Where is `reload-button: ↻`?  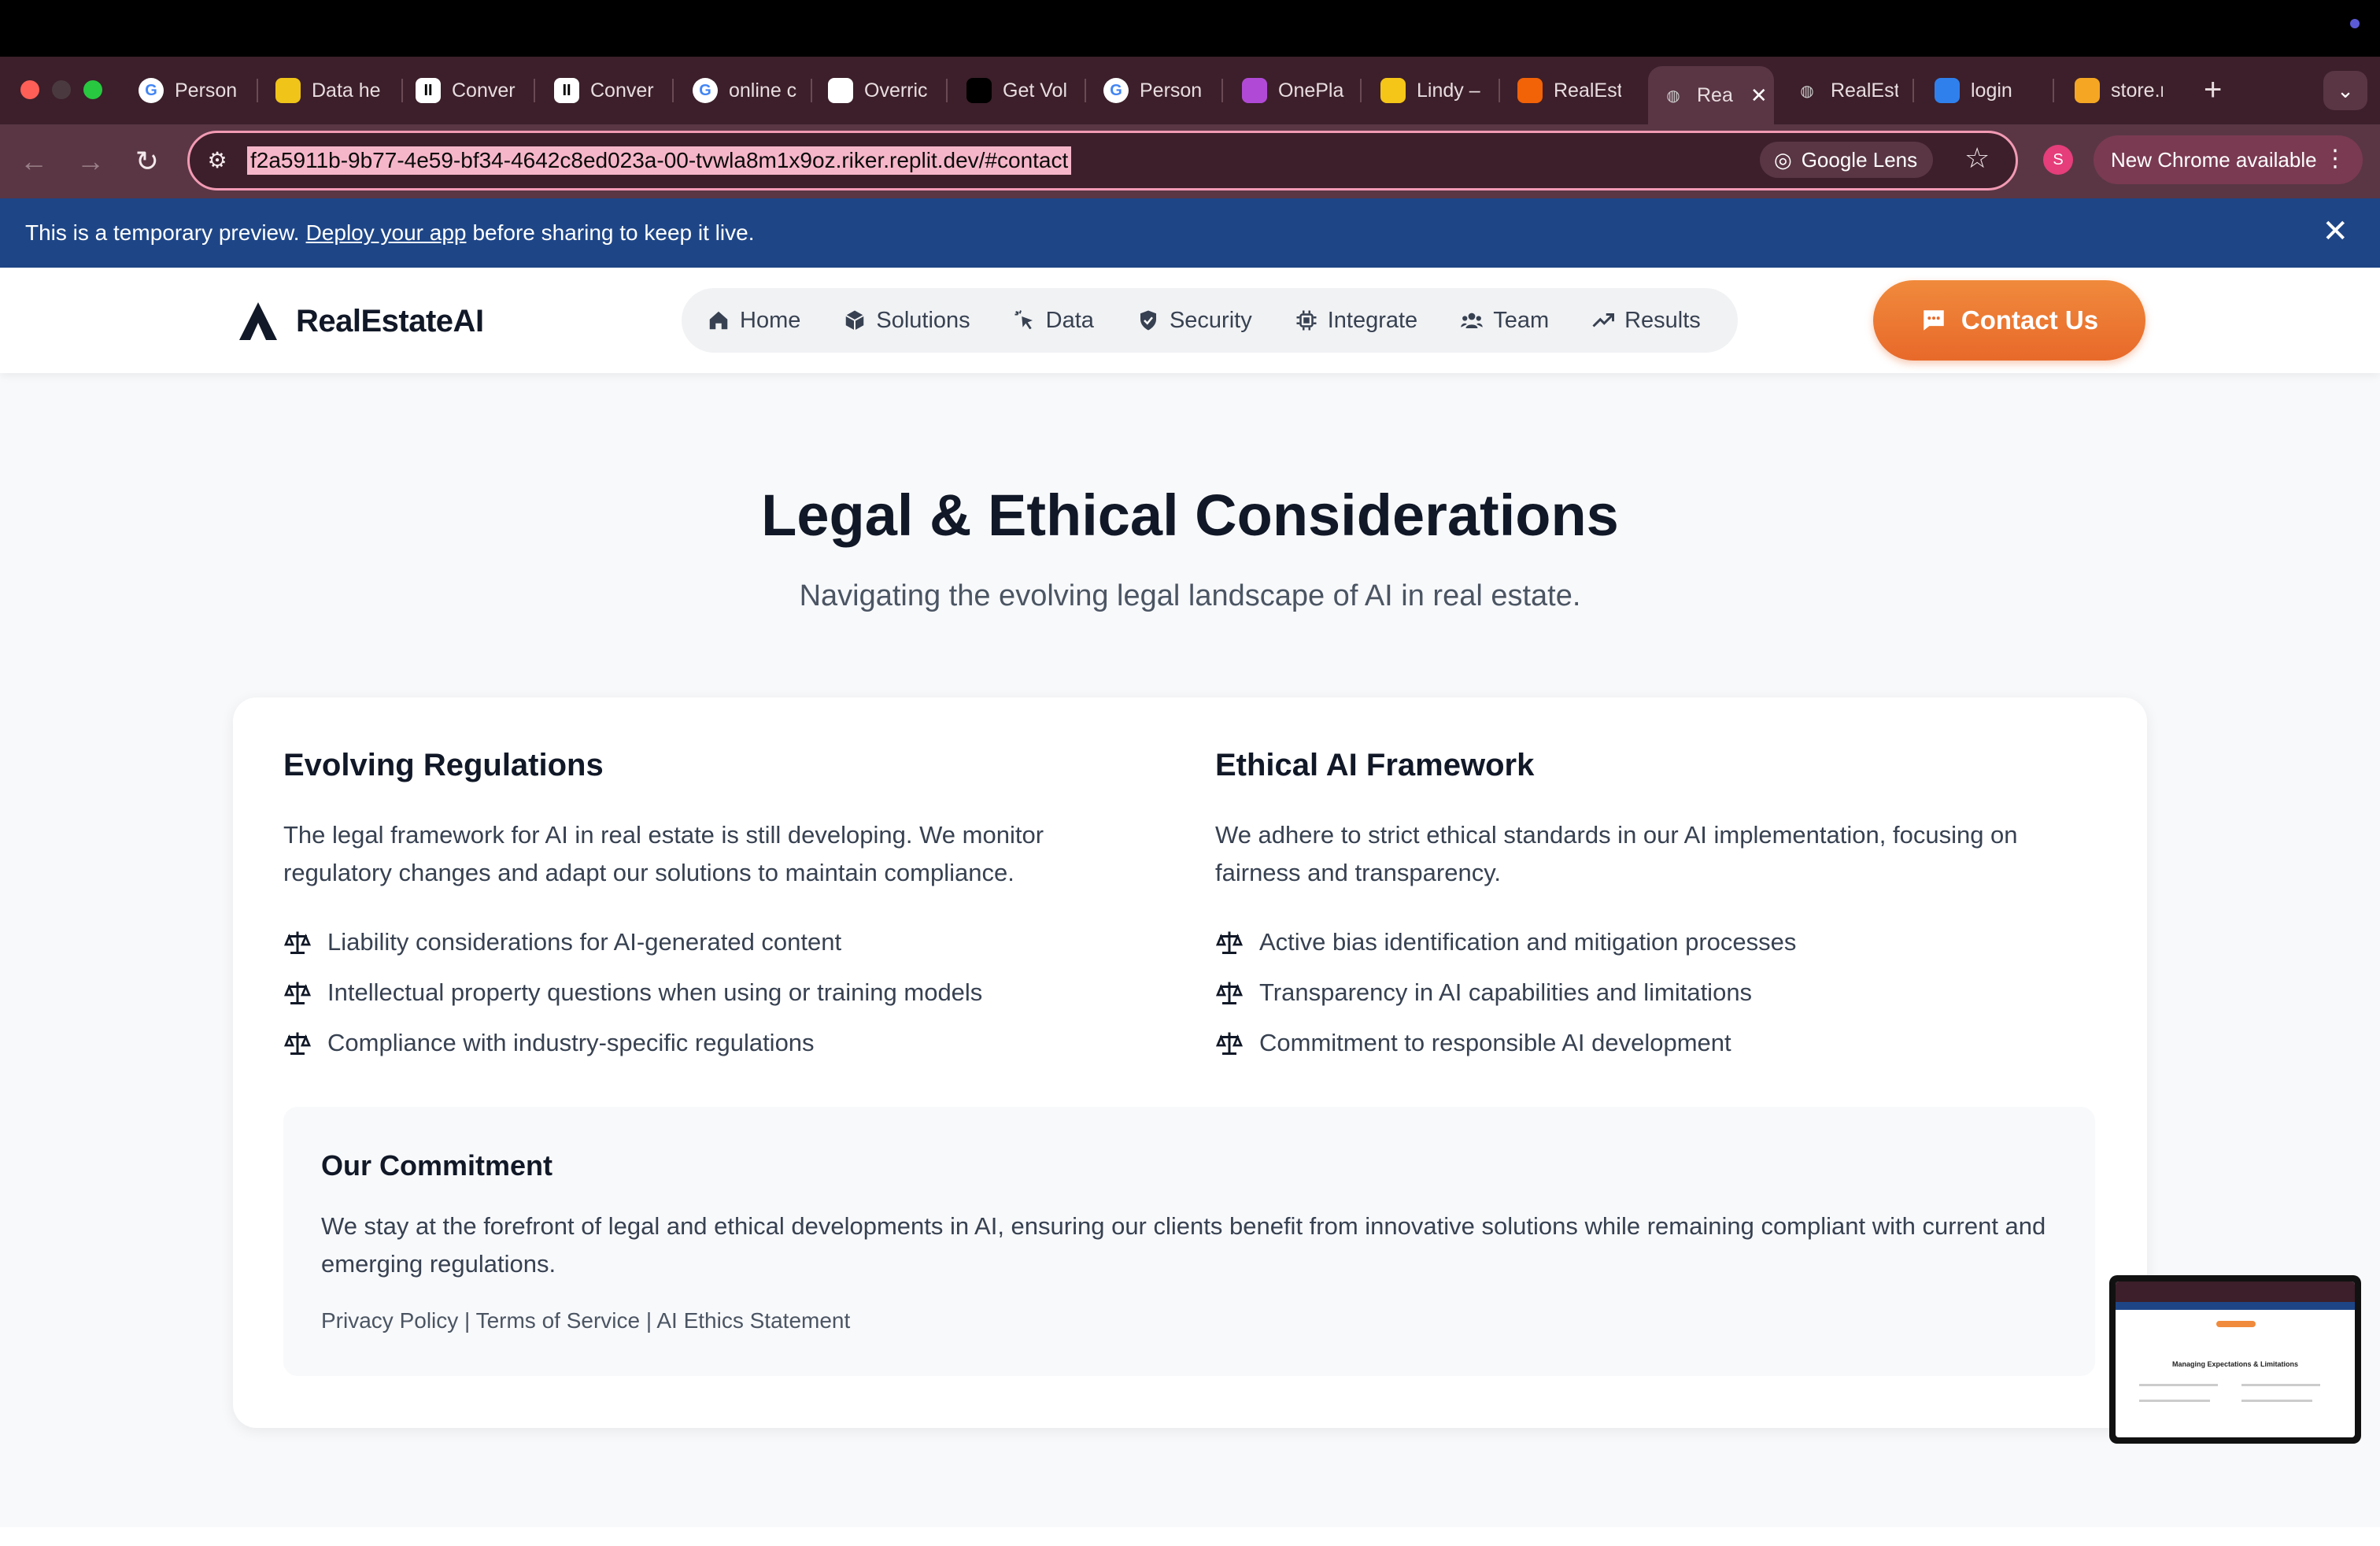
reload-button: ↻ is located at coordinates (147, 161).